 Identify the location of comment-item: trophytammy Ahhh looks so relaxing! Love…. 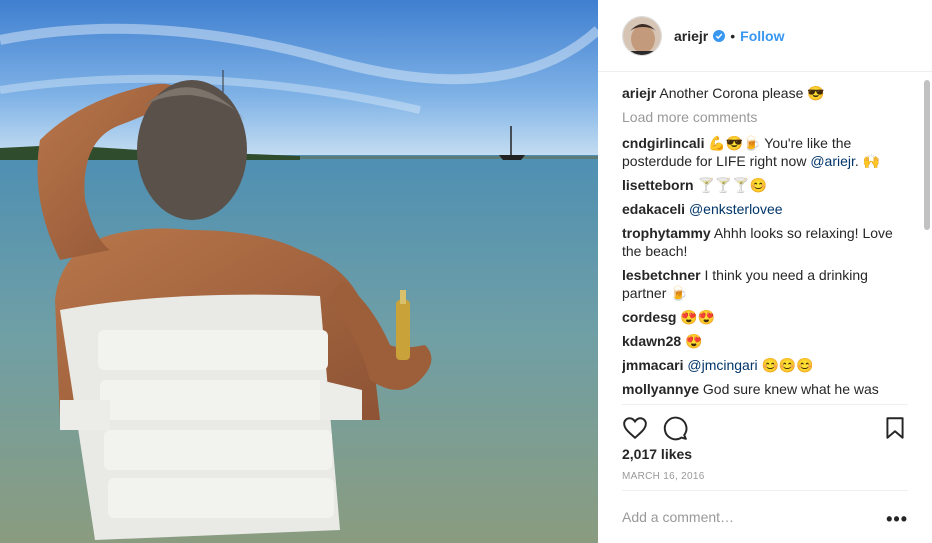
(765, 242).